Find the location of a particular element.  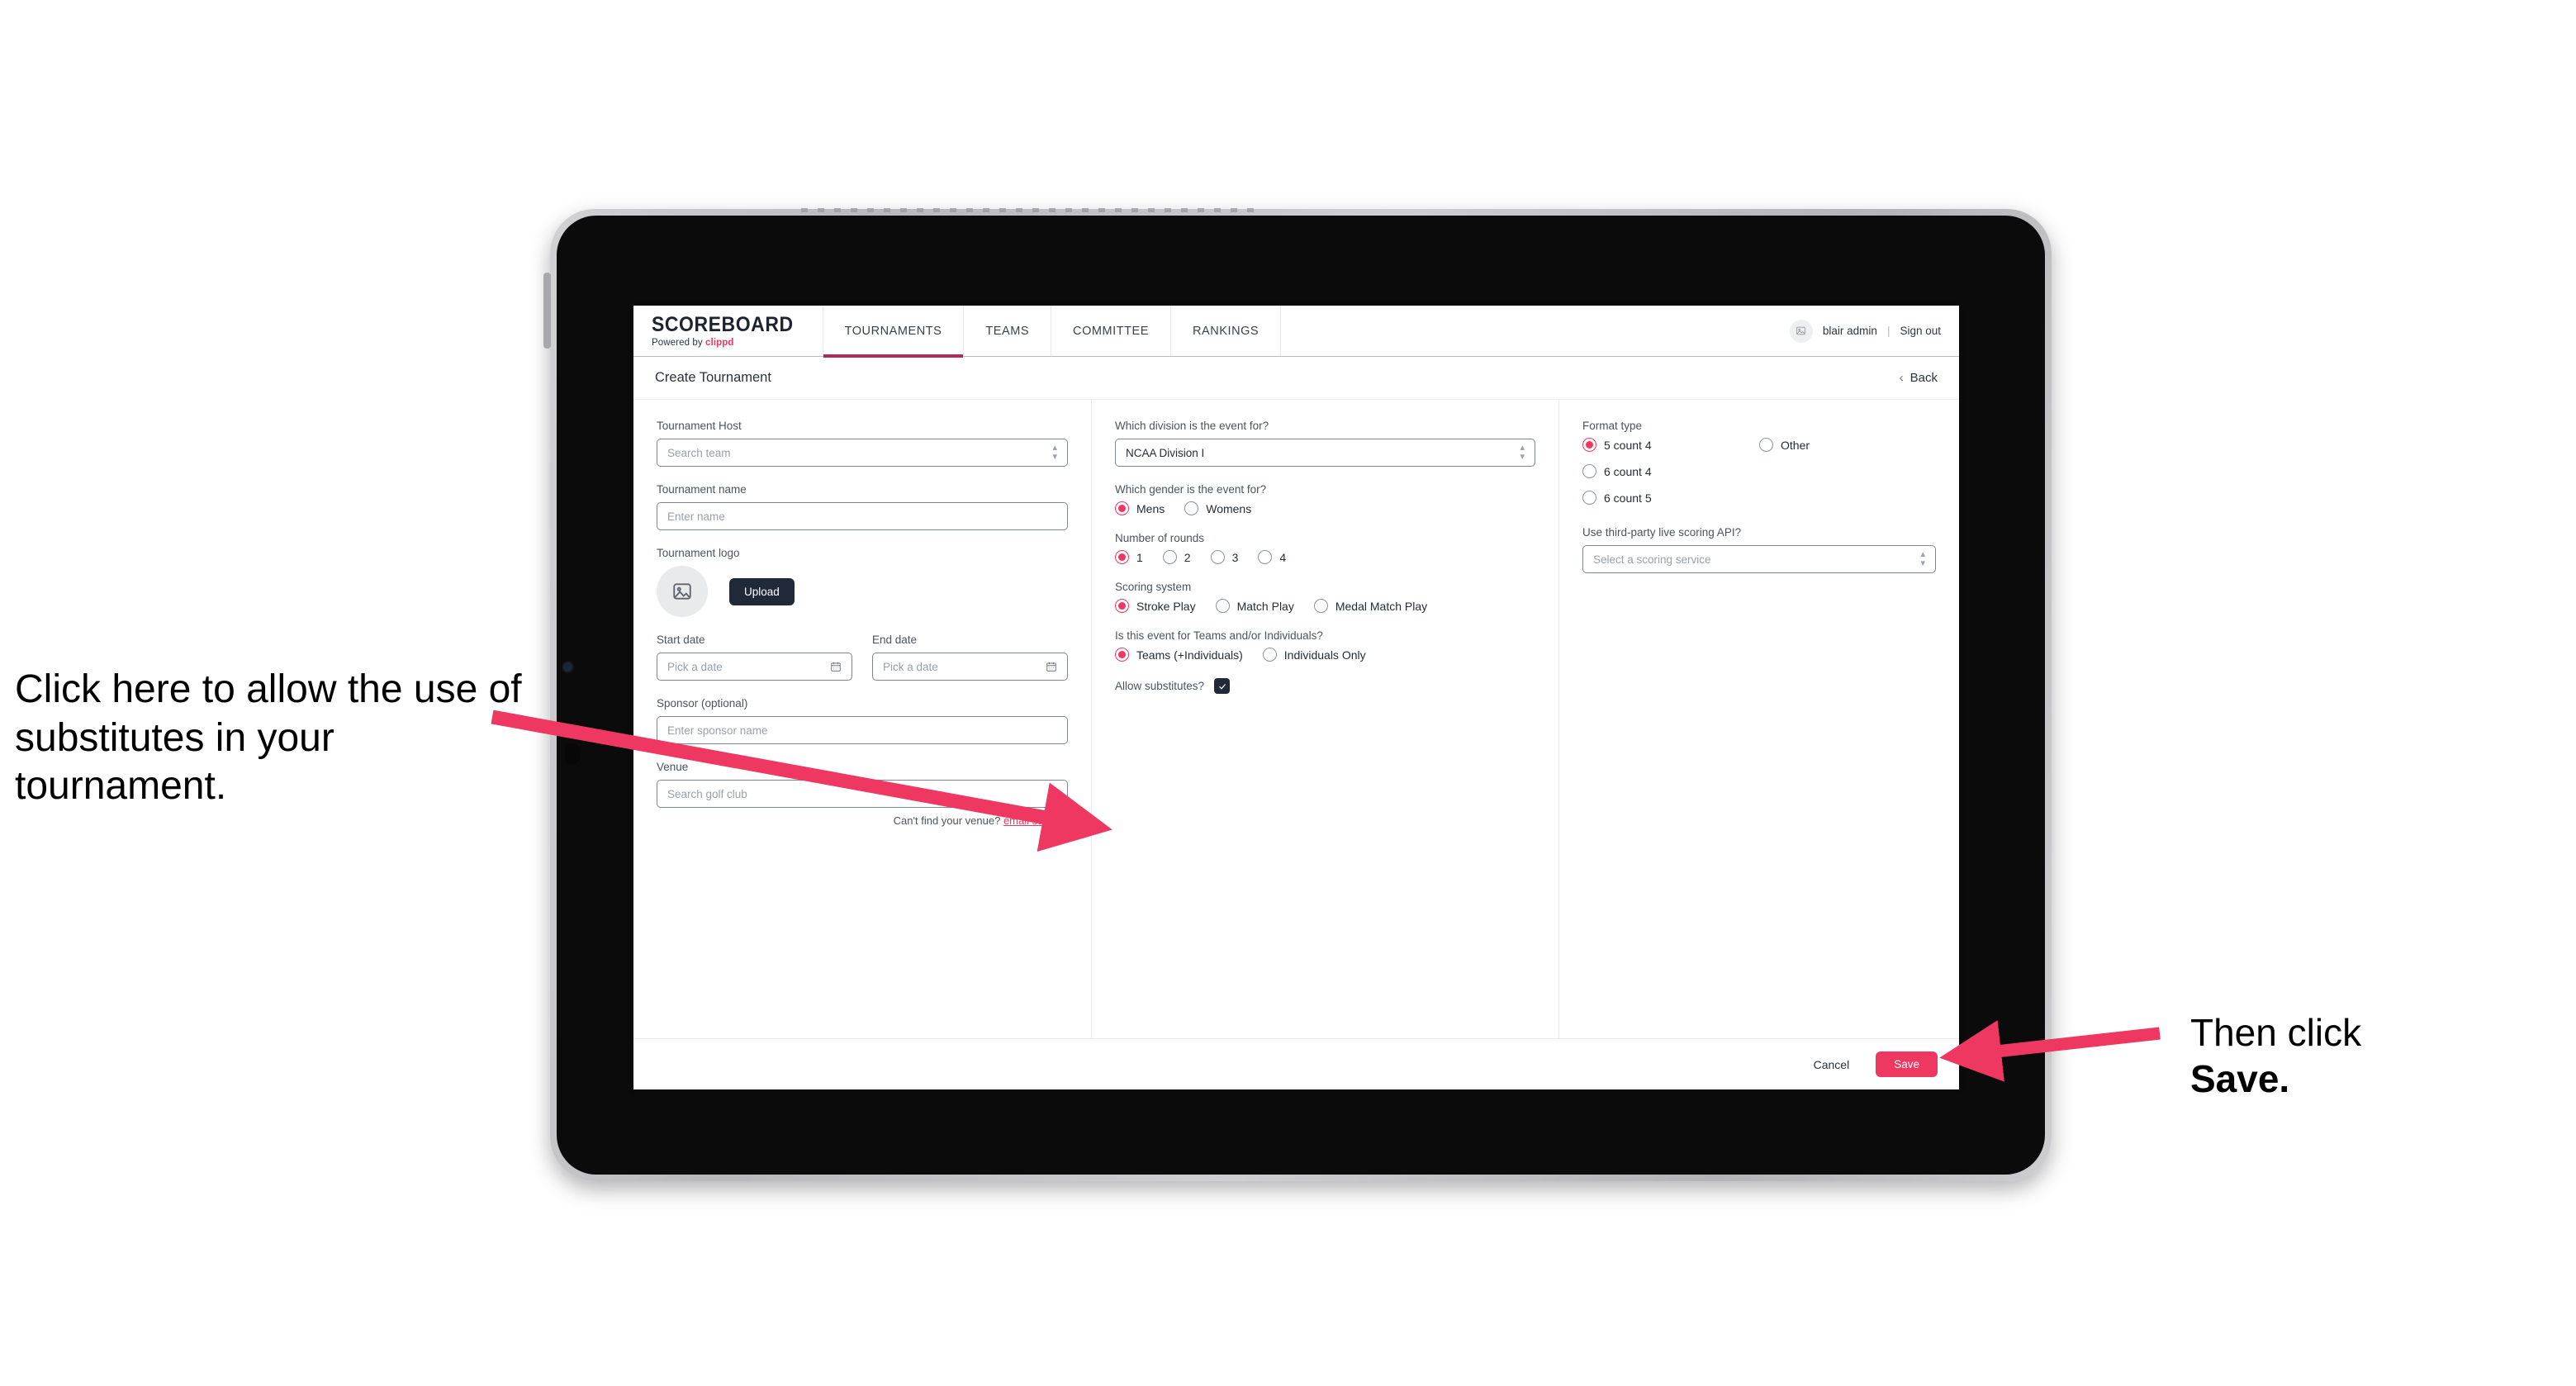

teams-individuals-radio-group: Teams (+Individuals) Individuals Only is located at coordinates (1325, 655).